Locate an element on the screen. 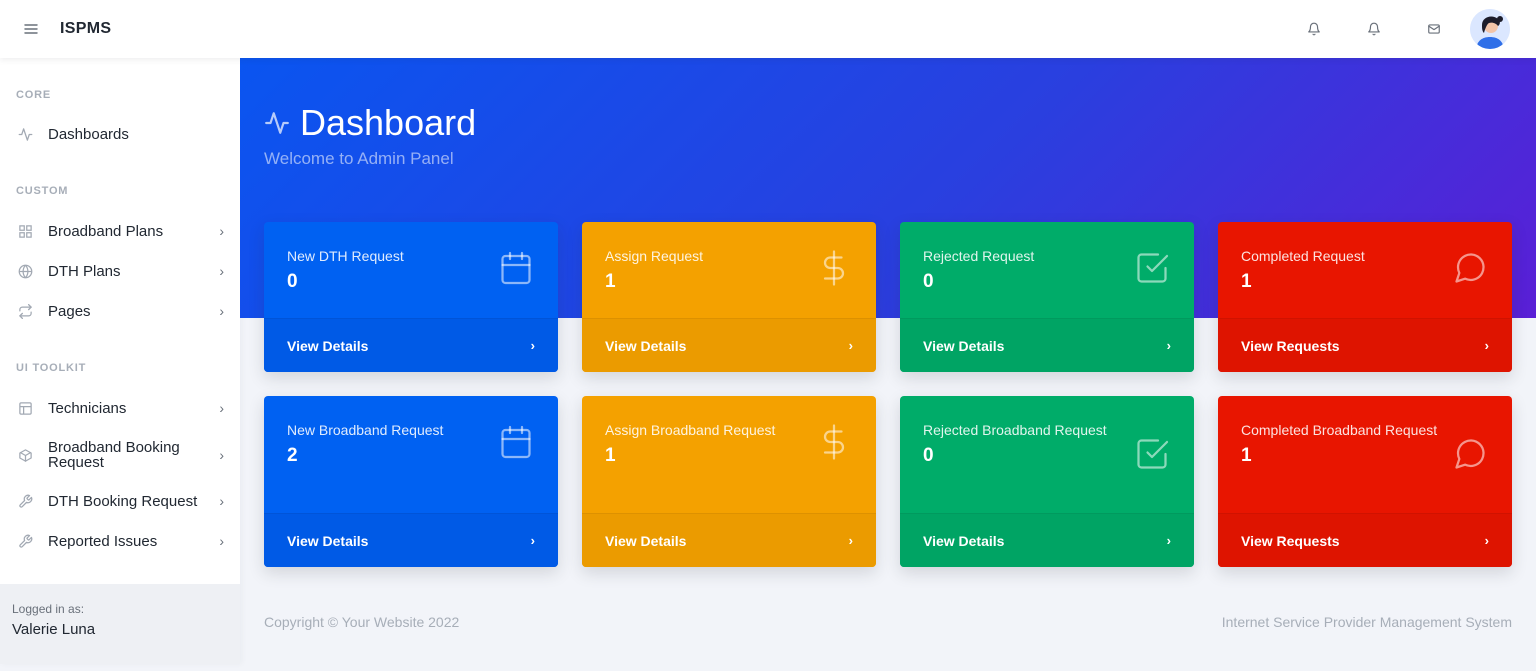 The image size is (1536, 671). sidebar-item-technicians: Technicians › is located at coordinates (120, 408).